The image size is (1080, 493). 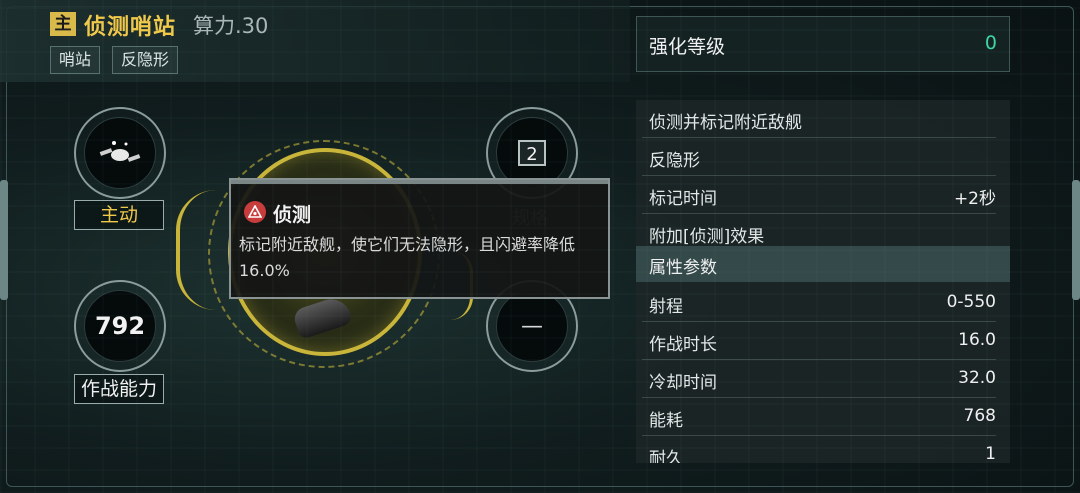 I want to click on combat-label: 作战能力, so click(x=119, y=389).